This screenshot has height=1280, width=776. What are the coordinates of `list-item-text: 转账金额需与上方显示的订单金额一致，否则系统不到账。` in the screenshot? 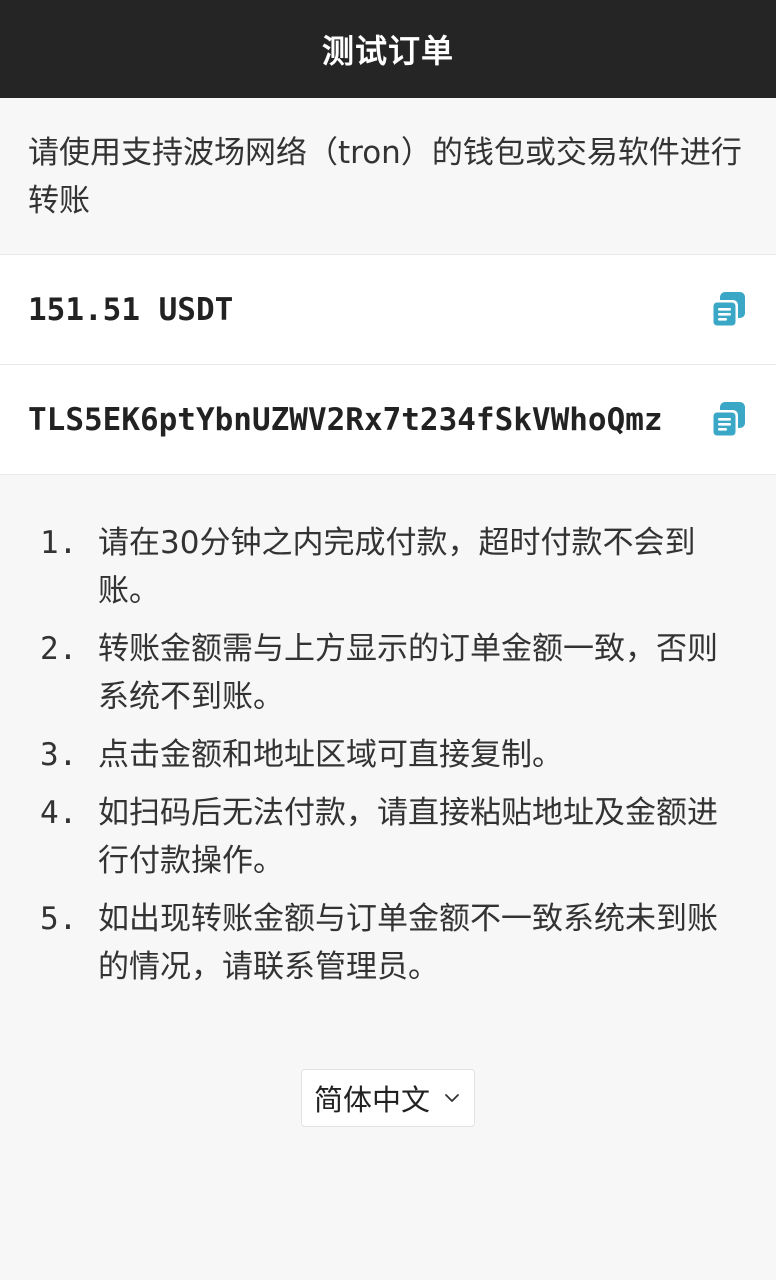 It's located at (408, 673).